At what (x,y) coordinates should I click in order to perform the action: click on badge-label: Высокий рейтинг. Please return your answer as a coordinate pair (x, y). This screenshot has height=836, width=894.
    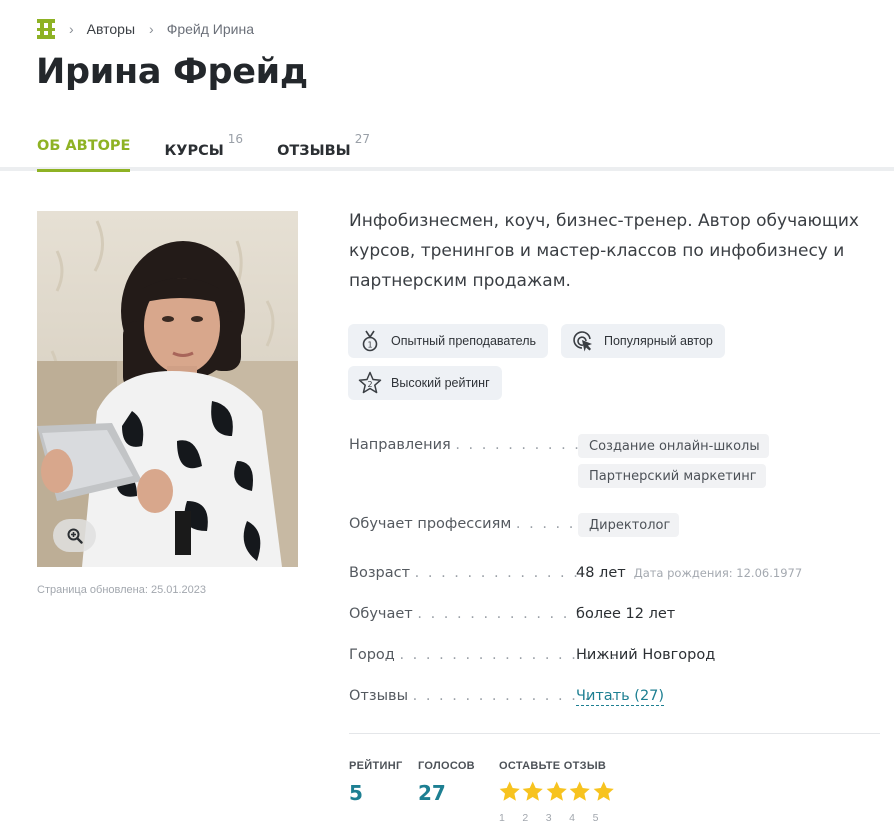
    Looking at the image, I should click on (440, 383).